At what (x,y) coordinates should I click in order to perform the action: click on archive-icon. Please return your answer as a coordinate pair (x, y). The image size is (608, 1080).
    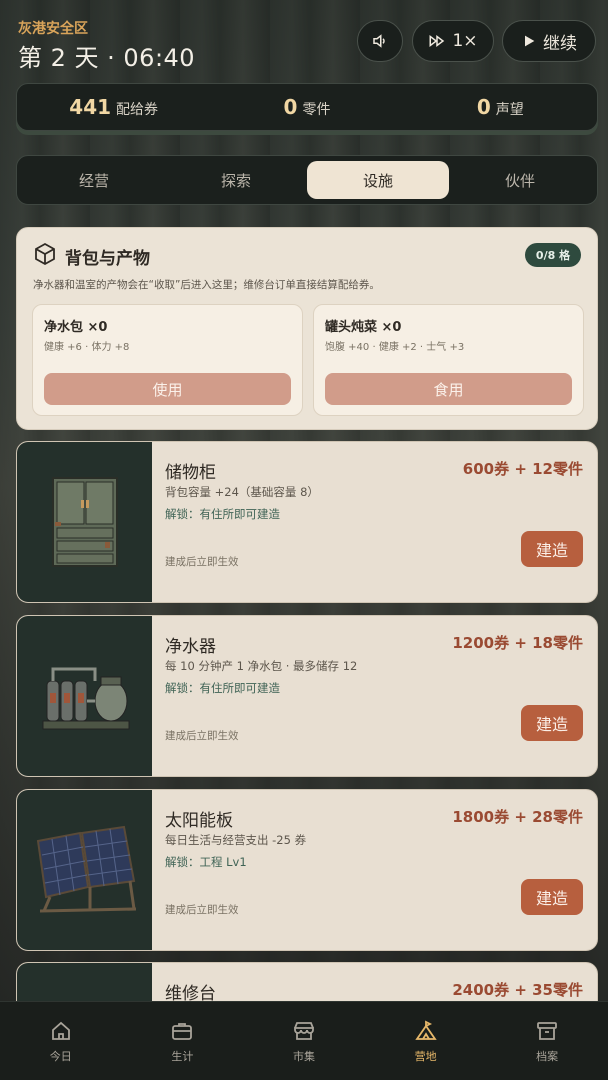
    Looking at the image, I should click on (547, 1030).